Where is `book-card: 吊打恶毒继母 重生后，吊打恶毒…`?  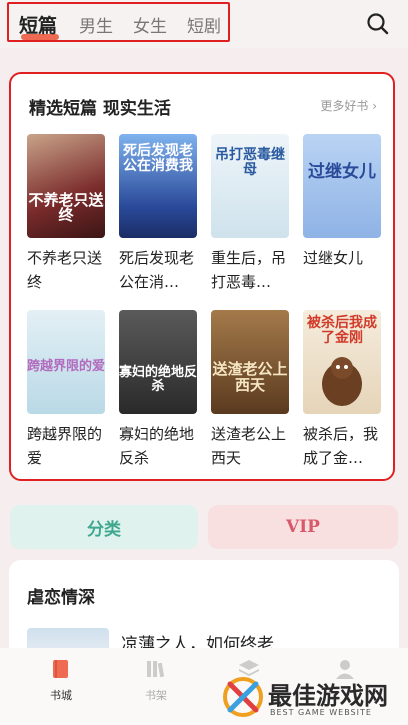 book-card: 吊打恶毒继母 重生后，吊打恶毒… is located at coordinates (250, 214).